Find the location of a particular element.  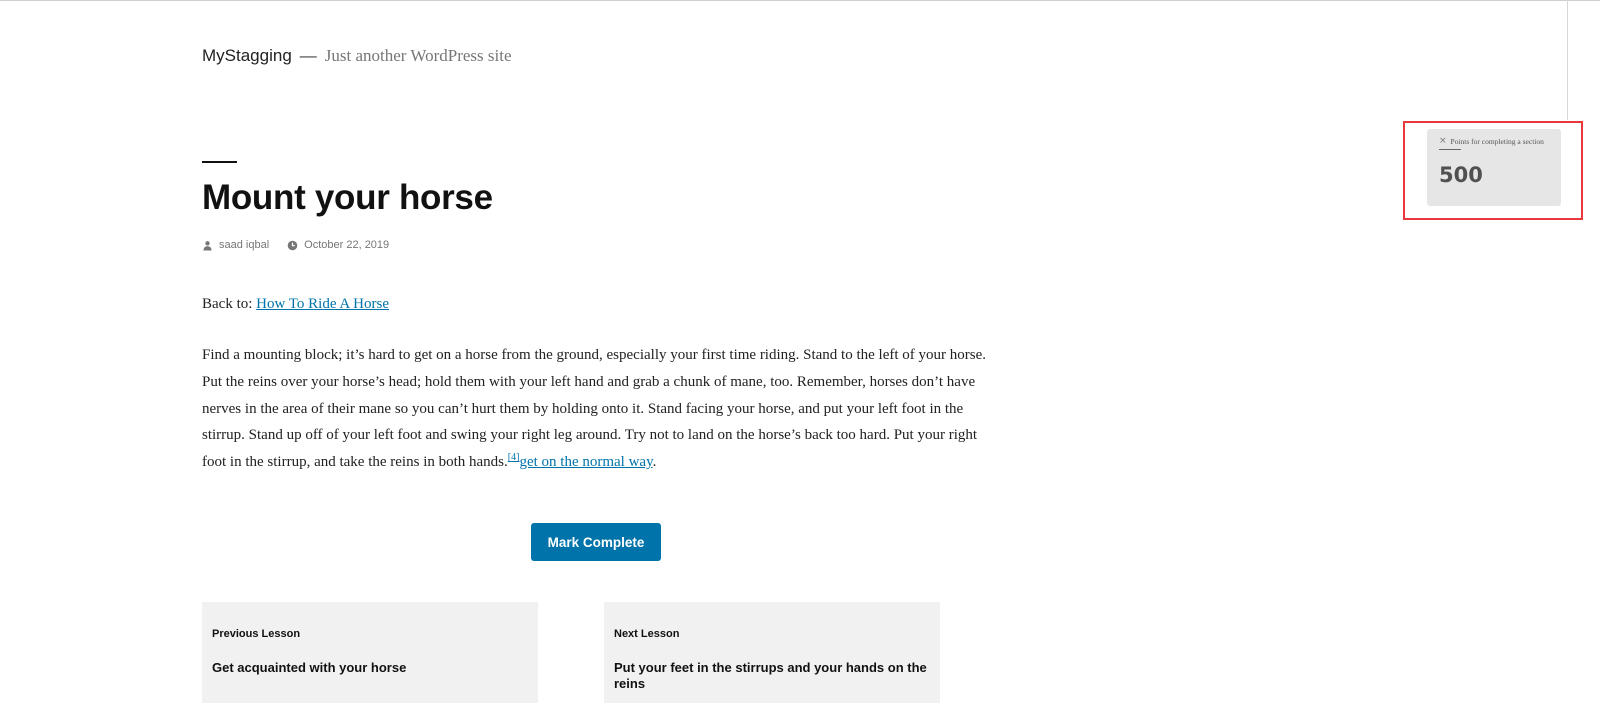

back-to-course-link: How To Ride A Horse is located at coordinates (322, 304).